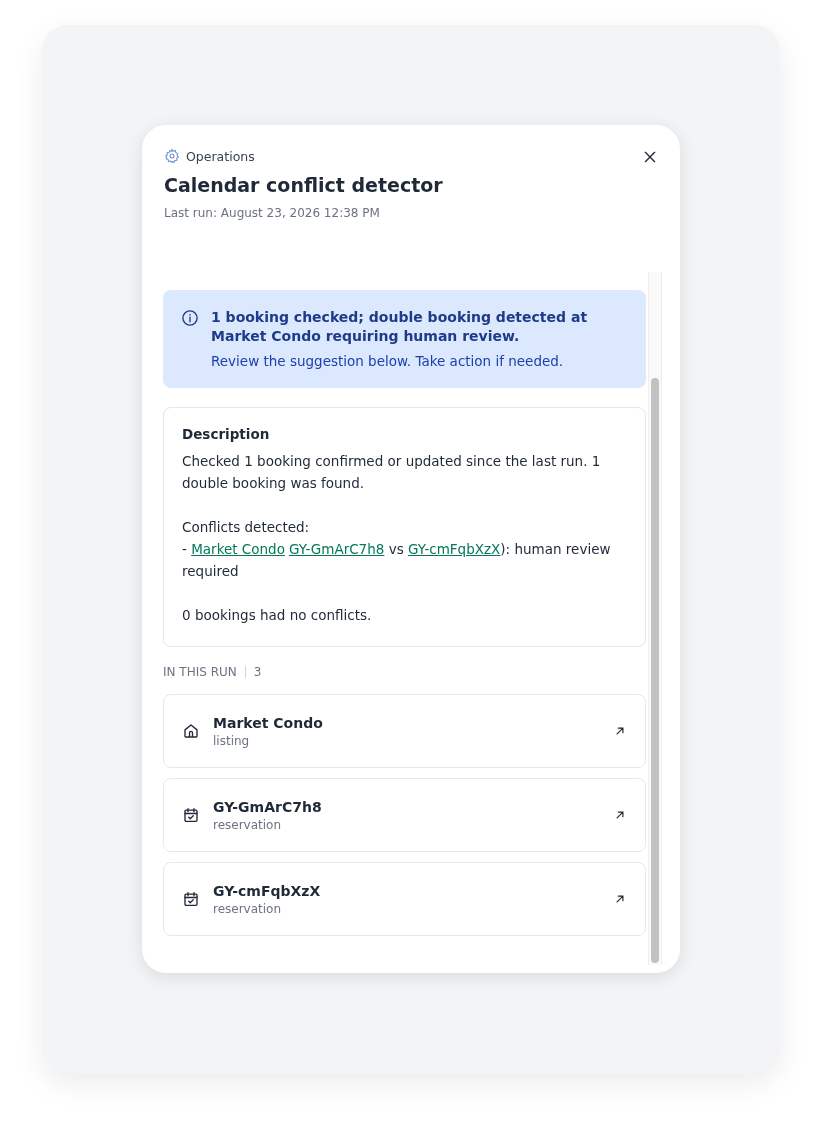 The height and width of the screenshot is (1133, 822). I want to click on description-text: Checked 1 booking confirmed or updated since the last run. 1 double booking was found., so click(392, 472).